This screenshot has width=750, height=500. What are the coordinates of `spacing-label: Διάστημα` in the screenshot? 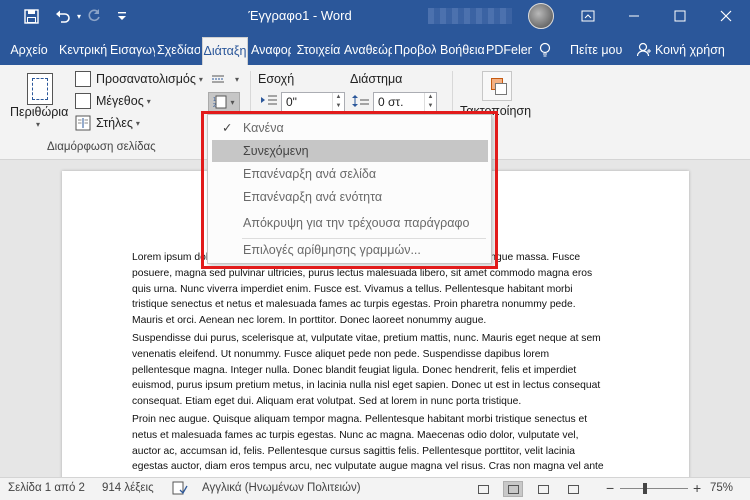 It's located at (376, 79).